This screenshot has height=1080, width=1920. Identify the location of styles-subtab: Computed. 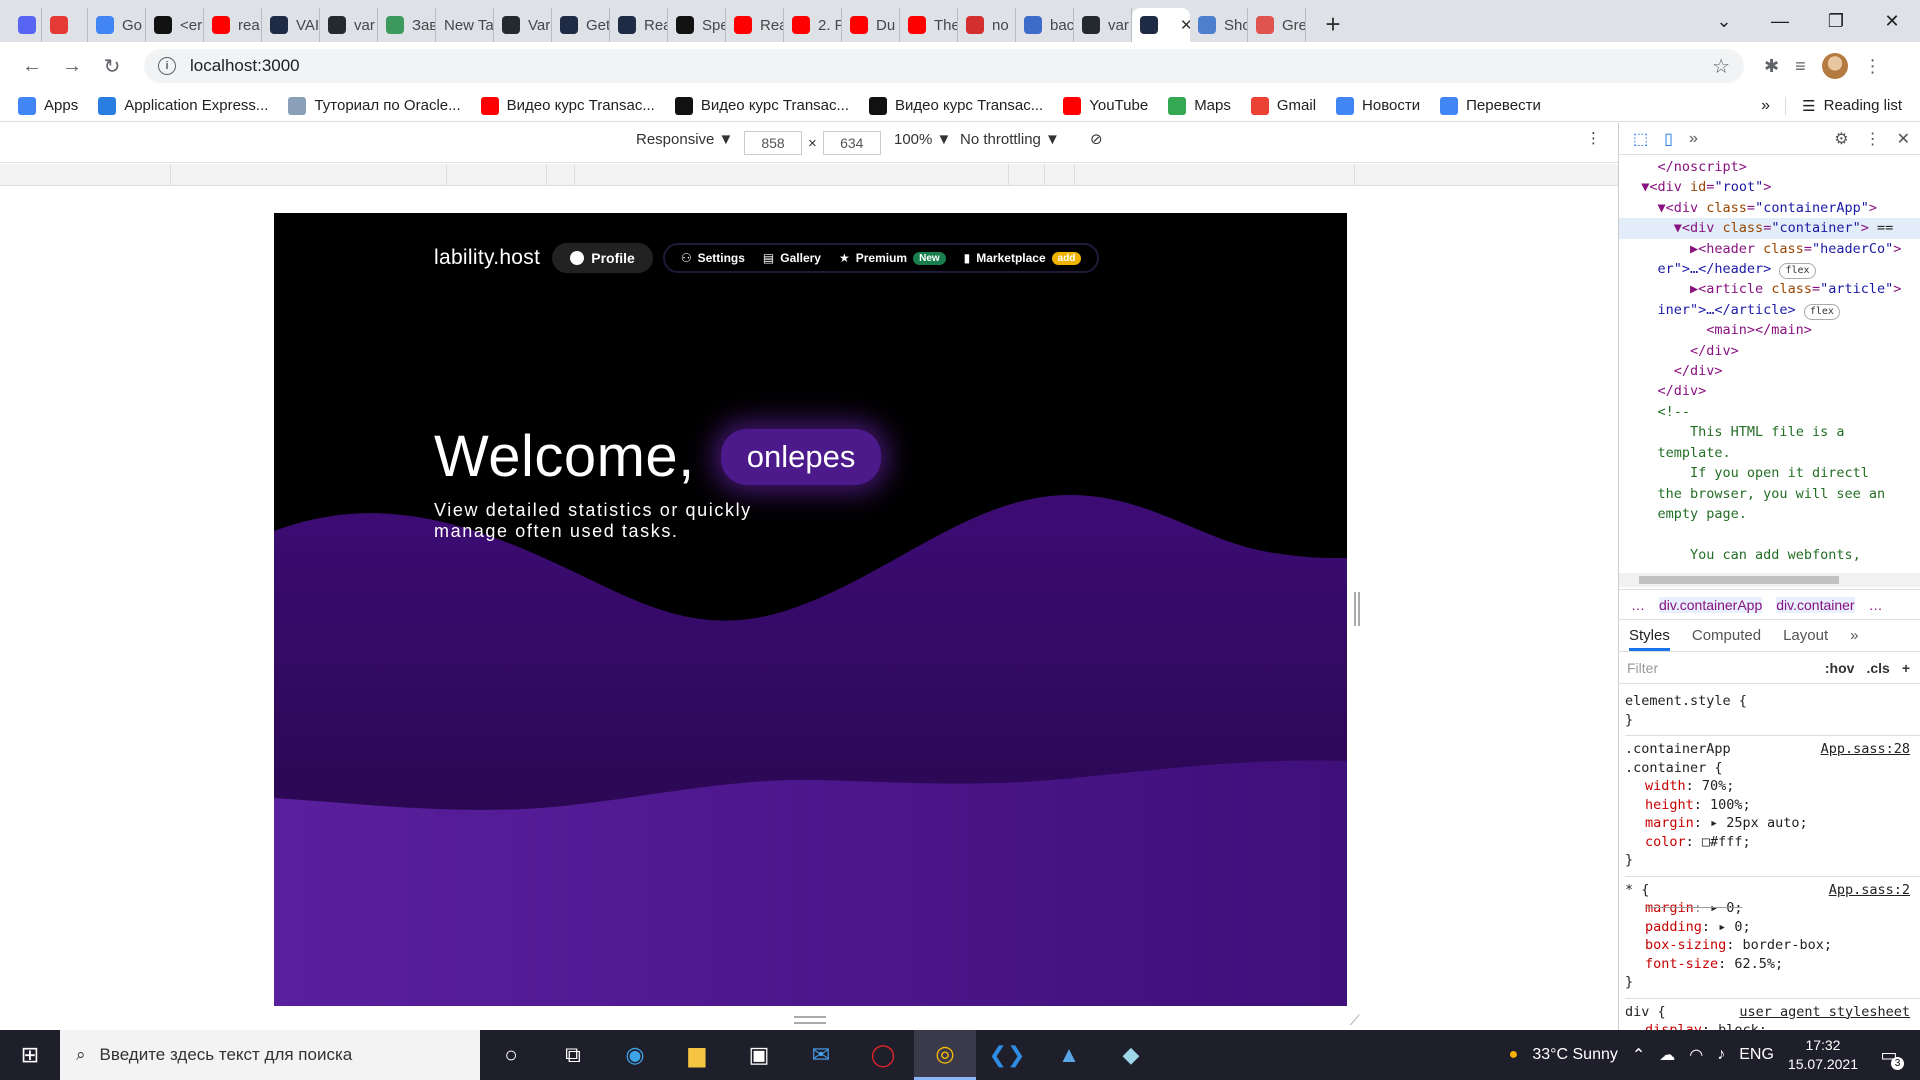
(1726, 635).